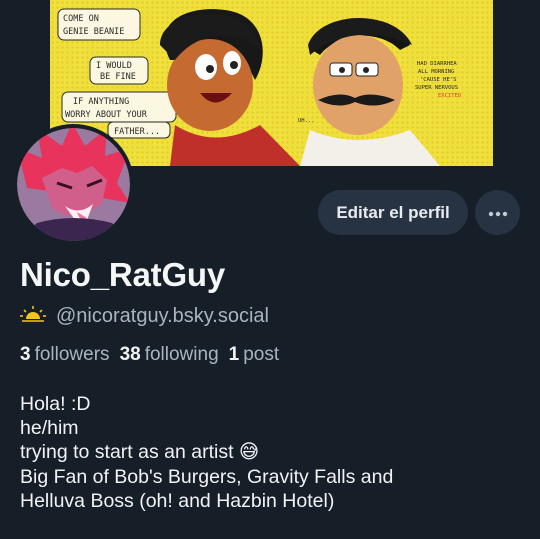 Image resolution: width=540 pixels, height=539 pixels. What do you see at coordinates (261, 354) in the screenshot?
I see `posts-label: post` at bounding box center [261, 354].